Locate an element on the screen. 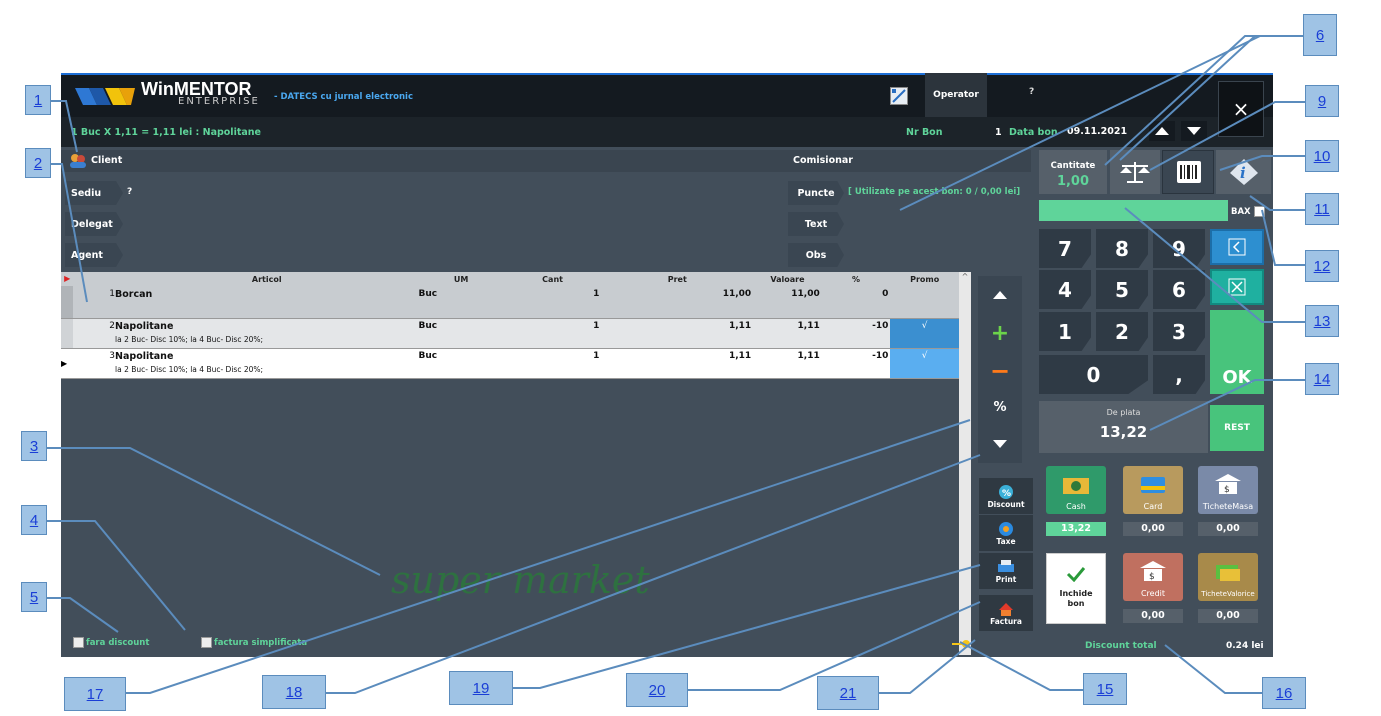 This screenshot has width=1381, height=716. callout-11: 11 is located at coordinates (1322, 209).